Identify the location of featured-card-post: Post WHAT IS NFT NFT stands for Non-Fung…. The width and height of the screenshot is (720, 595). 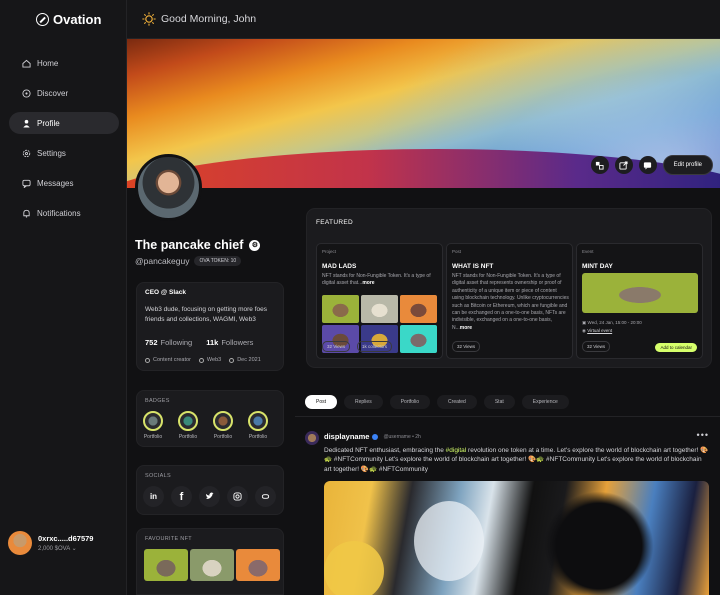
(509, 301).